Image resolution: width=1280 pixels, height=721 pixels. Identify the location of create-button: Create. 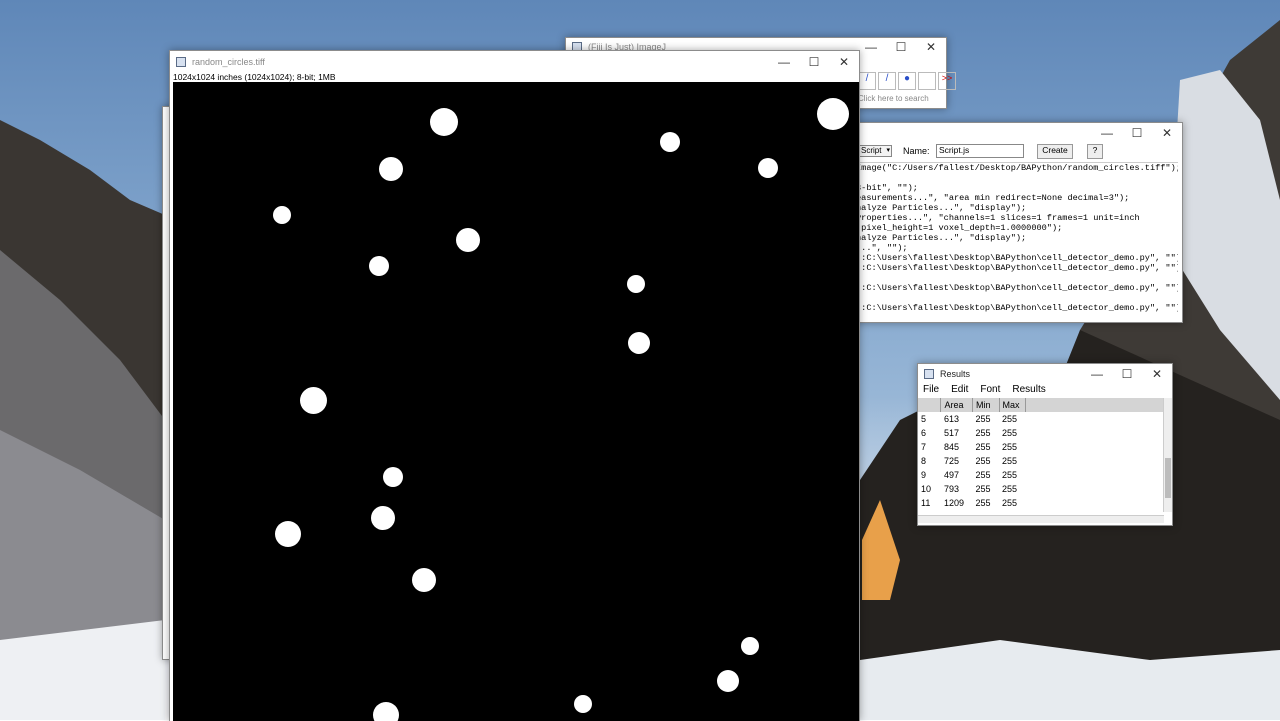
(1055, 151).